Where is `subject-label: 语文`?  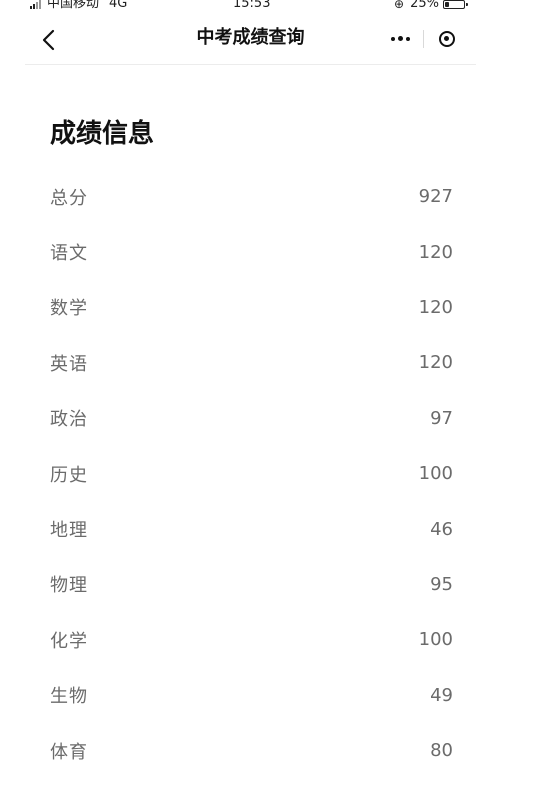
subject-label: 语文 is located at coordinates (69, 254).